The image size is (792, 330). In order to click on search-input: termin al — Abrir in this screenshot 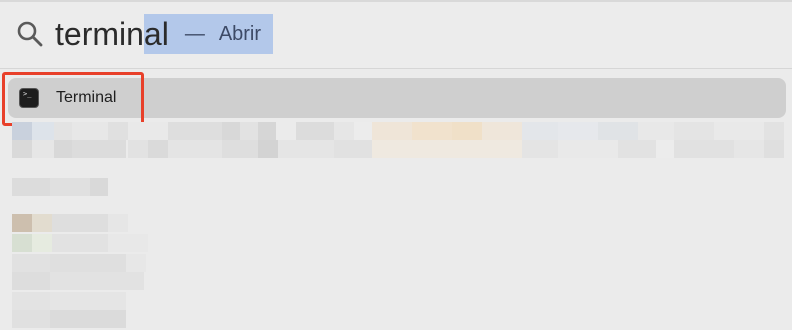, I will do `click(164, 34)`.